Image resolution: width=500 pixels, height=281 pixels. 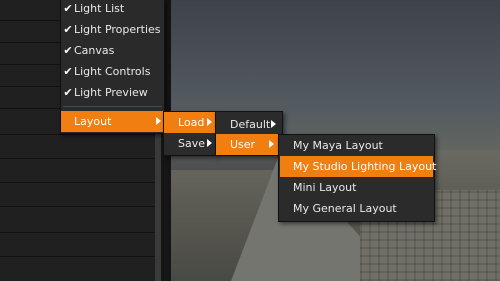 I want to click on menu-item-label: My Studio Lighting Layout, so click(x=365, y=166).